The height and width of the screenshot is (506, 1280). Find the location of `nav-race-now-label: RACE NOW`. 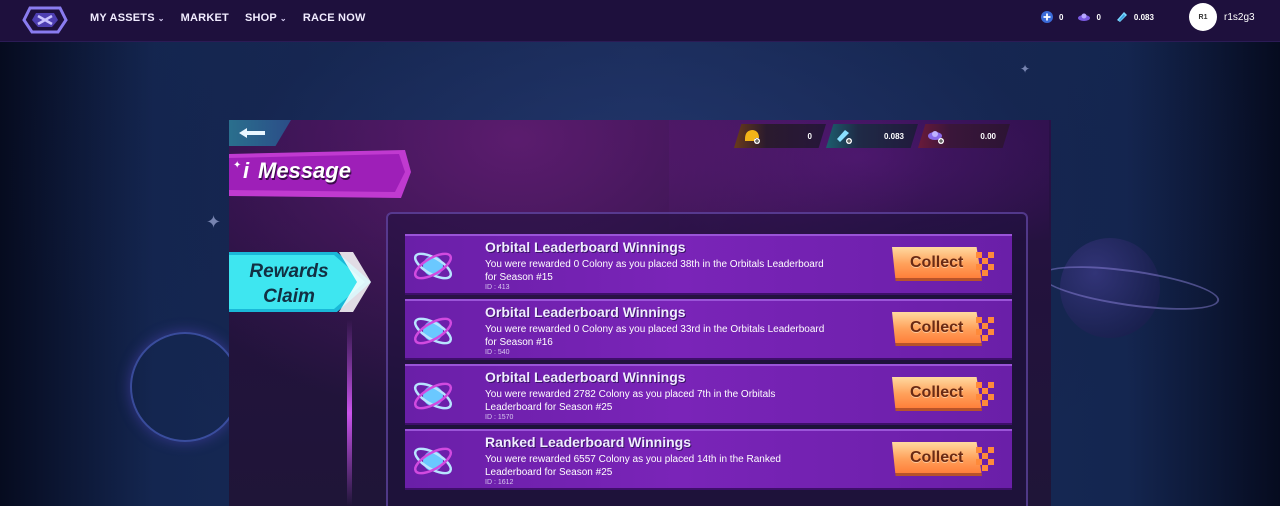

nav-race-now-label: RACE NOW is located at coordinates (334, 18).